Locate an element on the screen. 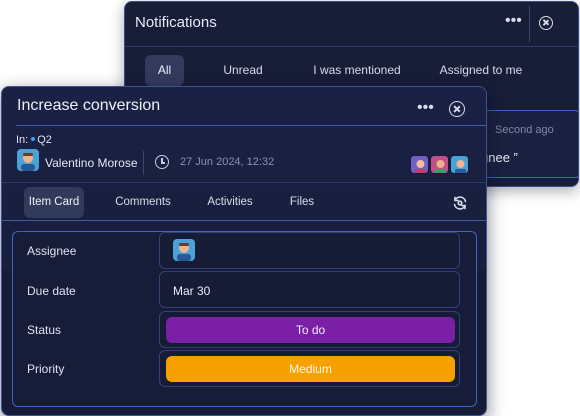 The image size is (580, 416). priority-badge: Medium is located at coordinates (310, 369).